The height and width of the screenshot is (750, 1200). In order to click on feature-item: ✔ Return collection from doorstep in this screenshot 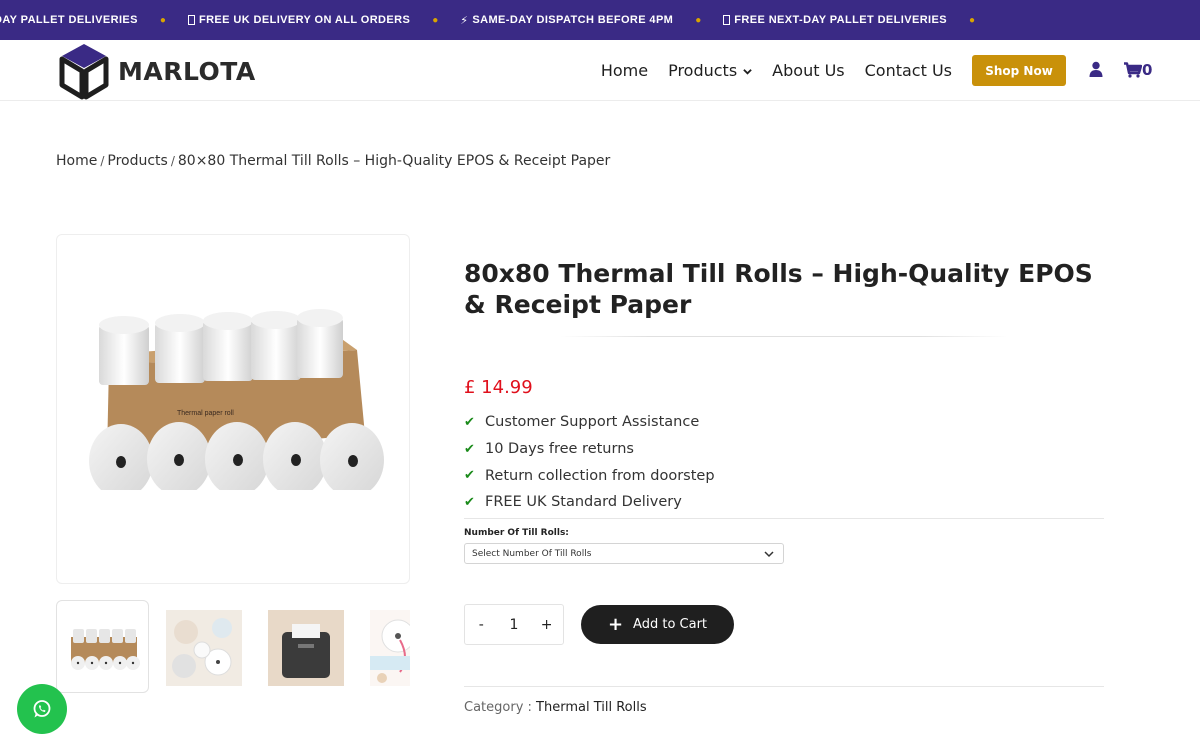, I will do `click(589, 475)`.